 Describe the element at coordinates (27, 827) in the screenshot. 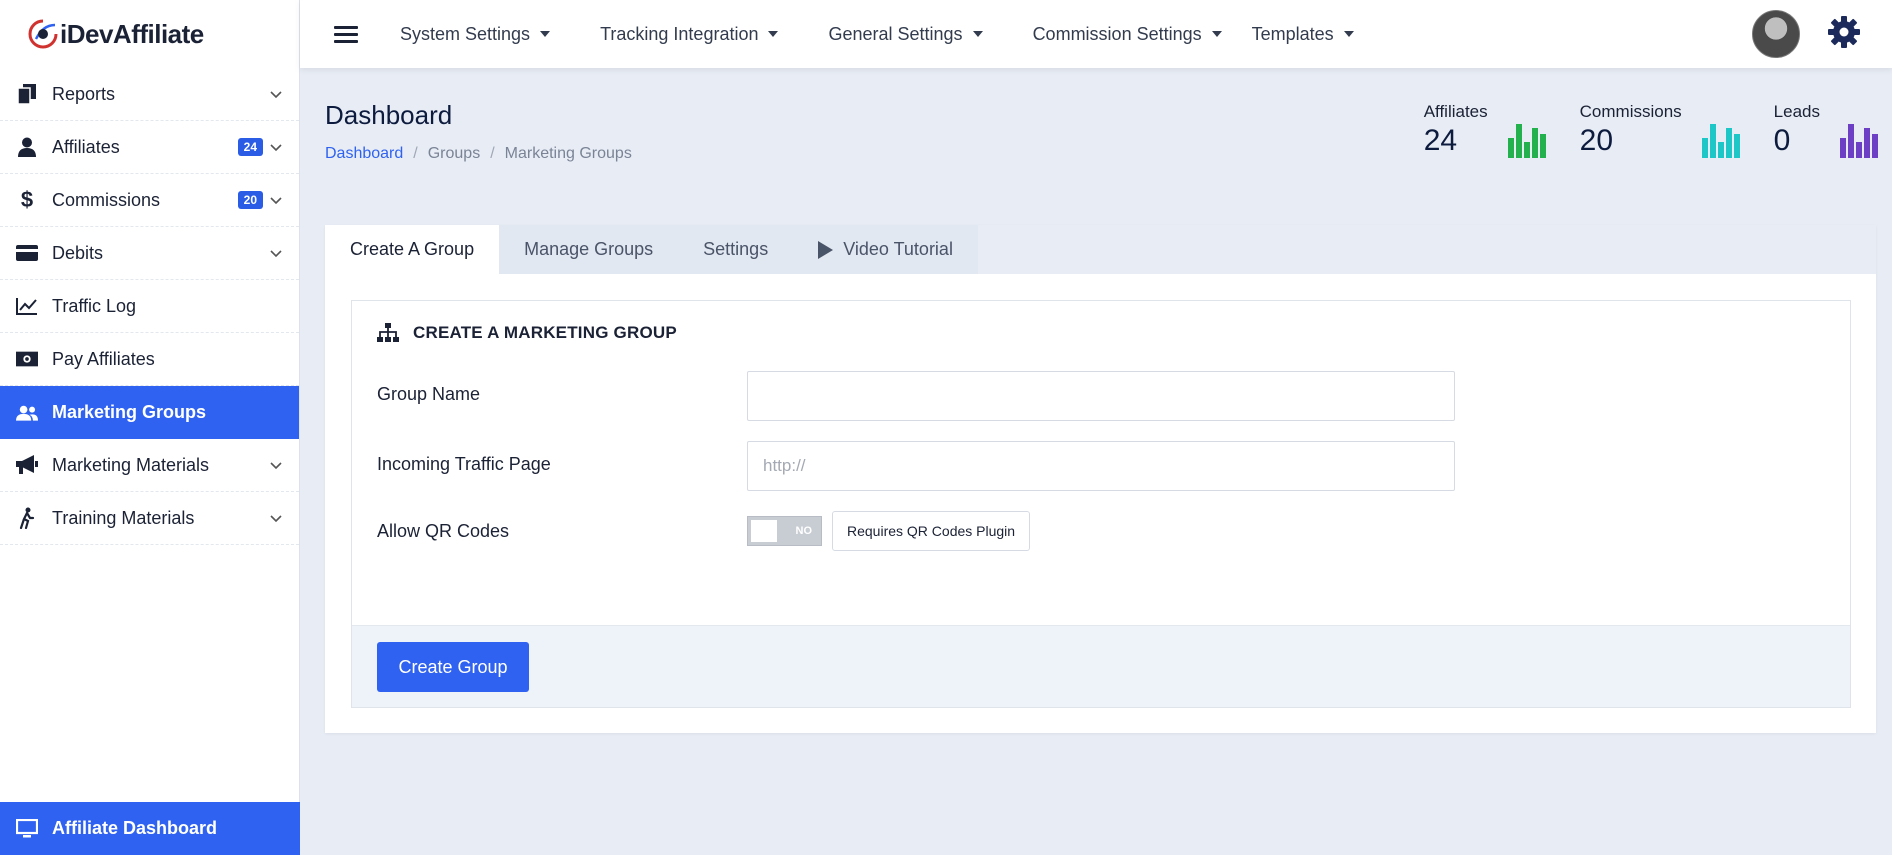

I see `monitor-icon` at that location.